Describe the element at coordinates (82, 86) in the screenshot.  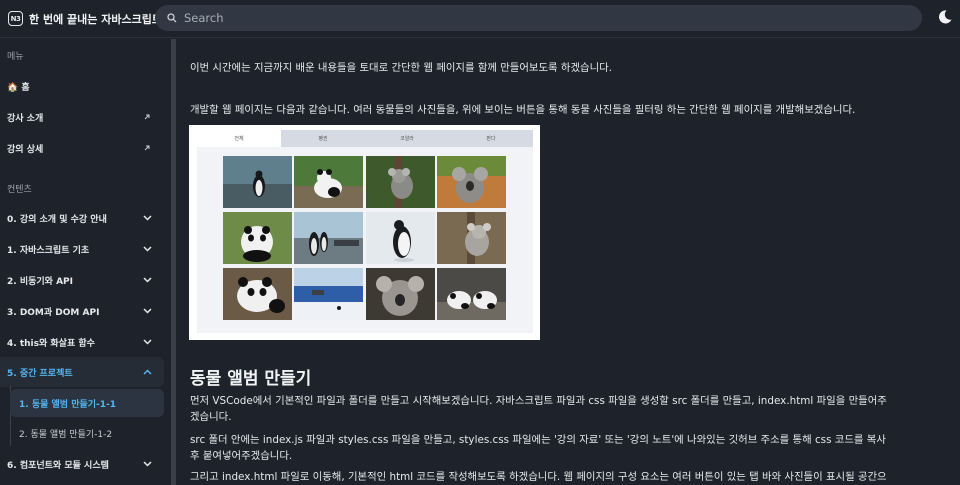
I see `sidebar-item-home: 🏠 홈` at that location.